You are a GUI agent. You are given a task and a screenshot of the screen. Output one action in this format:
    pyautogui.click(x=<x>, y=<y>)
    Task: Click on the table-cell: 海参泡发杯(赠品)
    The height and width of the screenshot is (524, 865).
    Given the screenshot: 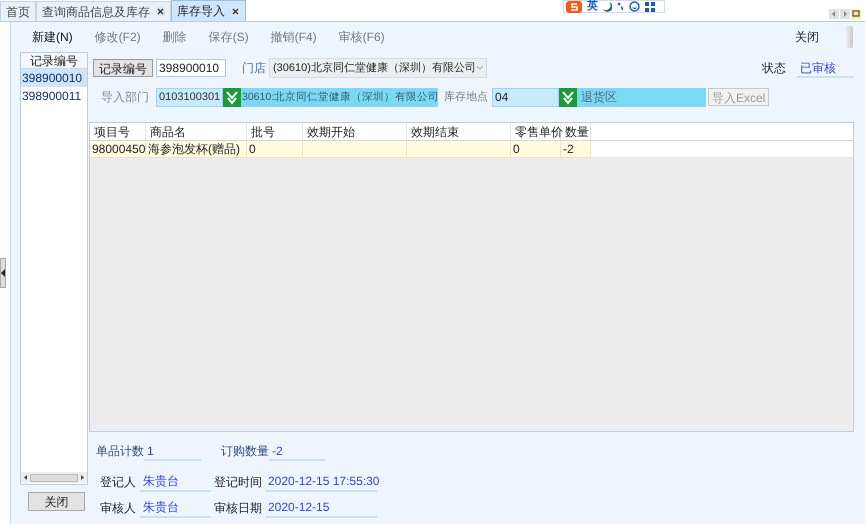 What is the action you would take?
    pyautogui.click(x=196, y=149)
    